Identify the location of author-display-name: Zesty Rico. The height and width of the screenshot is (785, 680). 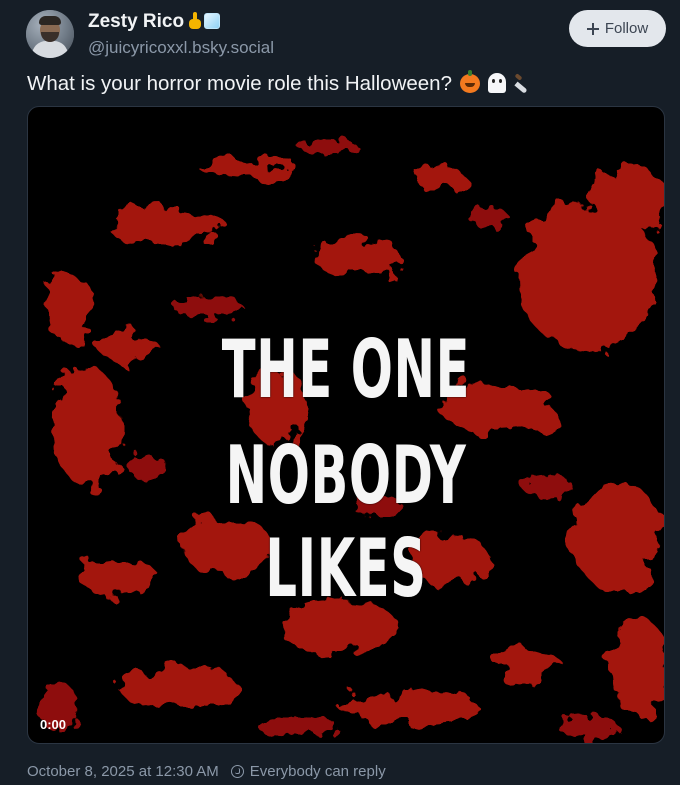
(136, 21).